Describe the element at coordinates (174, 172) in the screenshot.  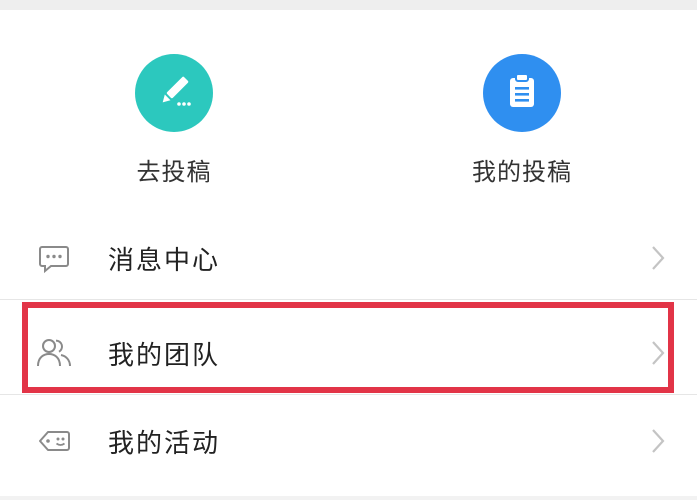
I see `submit-label: 去投稿` at that location.